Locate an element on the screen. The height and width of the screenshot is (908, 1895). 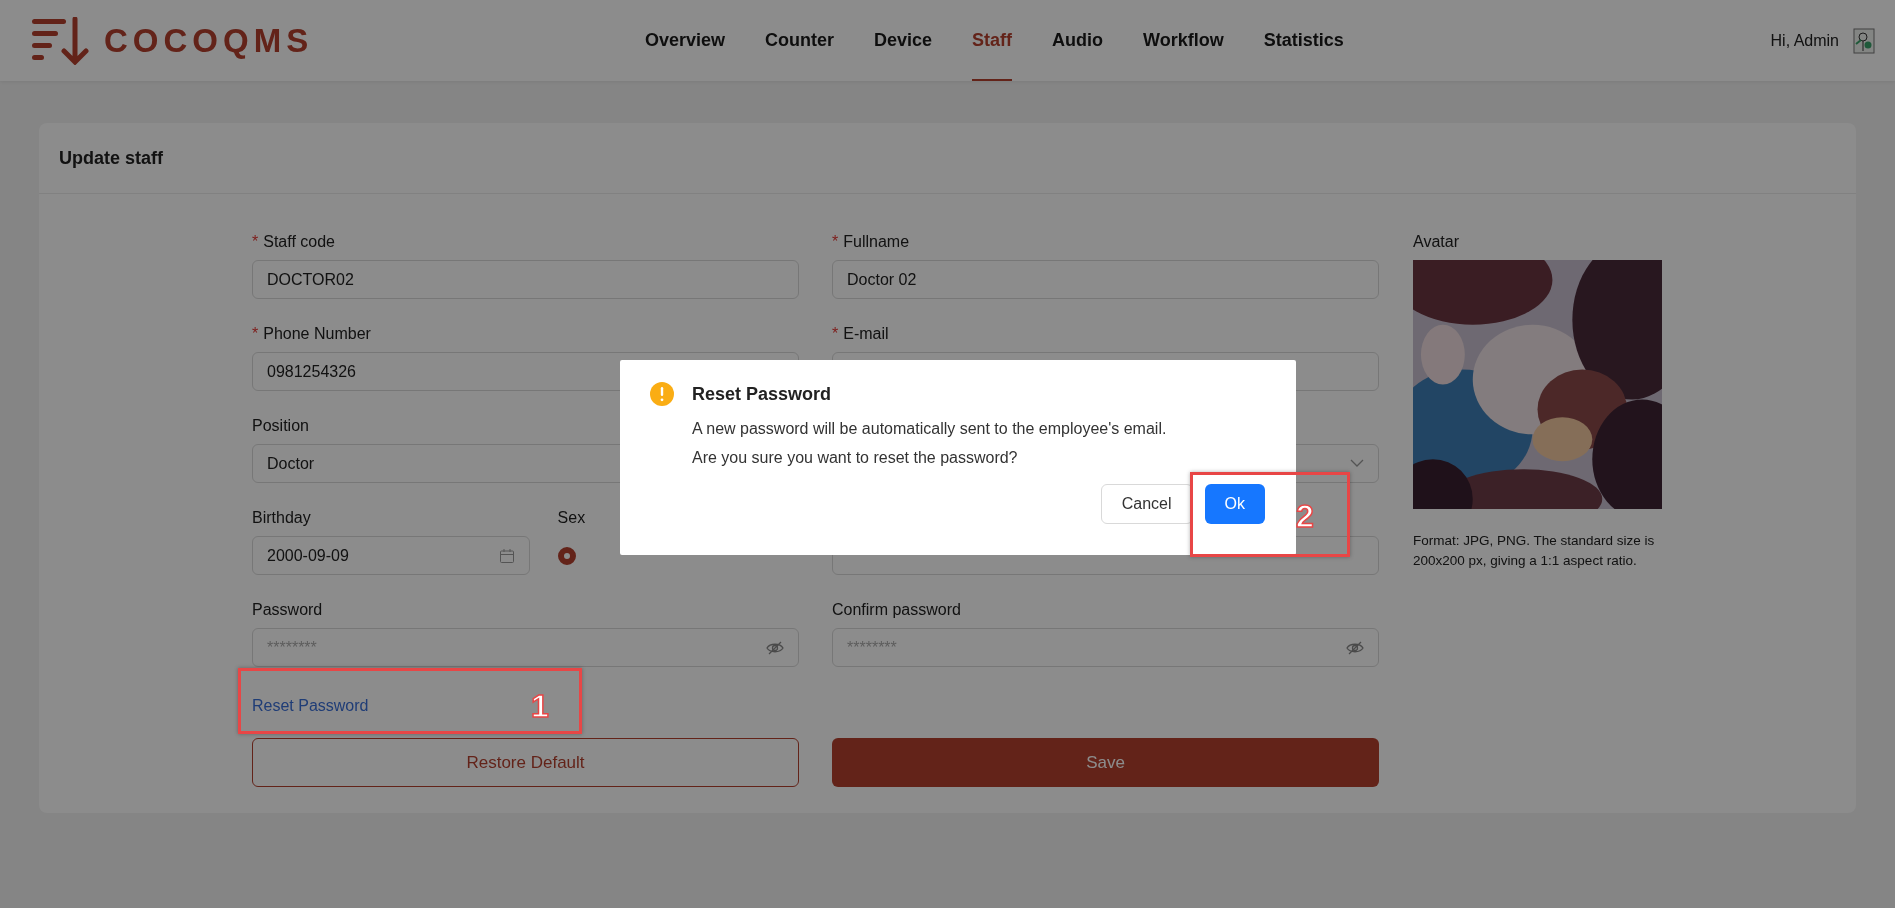
field-label: Sex is located at coordinates (571, 518).